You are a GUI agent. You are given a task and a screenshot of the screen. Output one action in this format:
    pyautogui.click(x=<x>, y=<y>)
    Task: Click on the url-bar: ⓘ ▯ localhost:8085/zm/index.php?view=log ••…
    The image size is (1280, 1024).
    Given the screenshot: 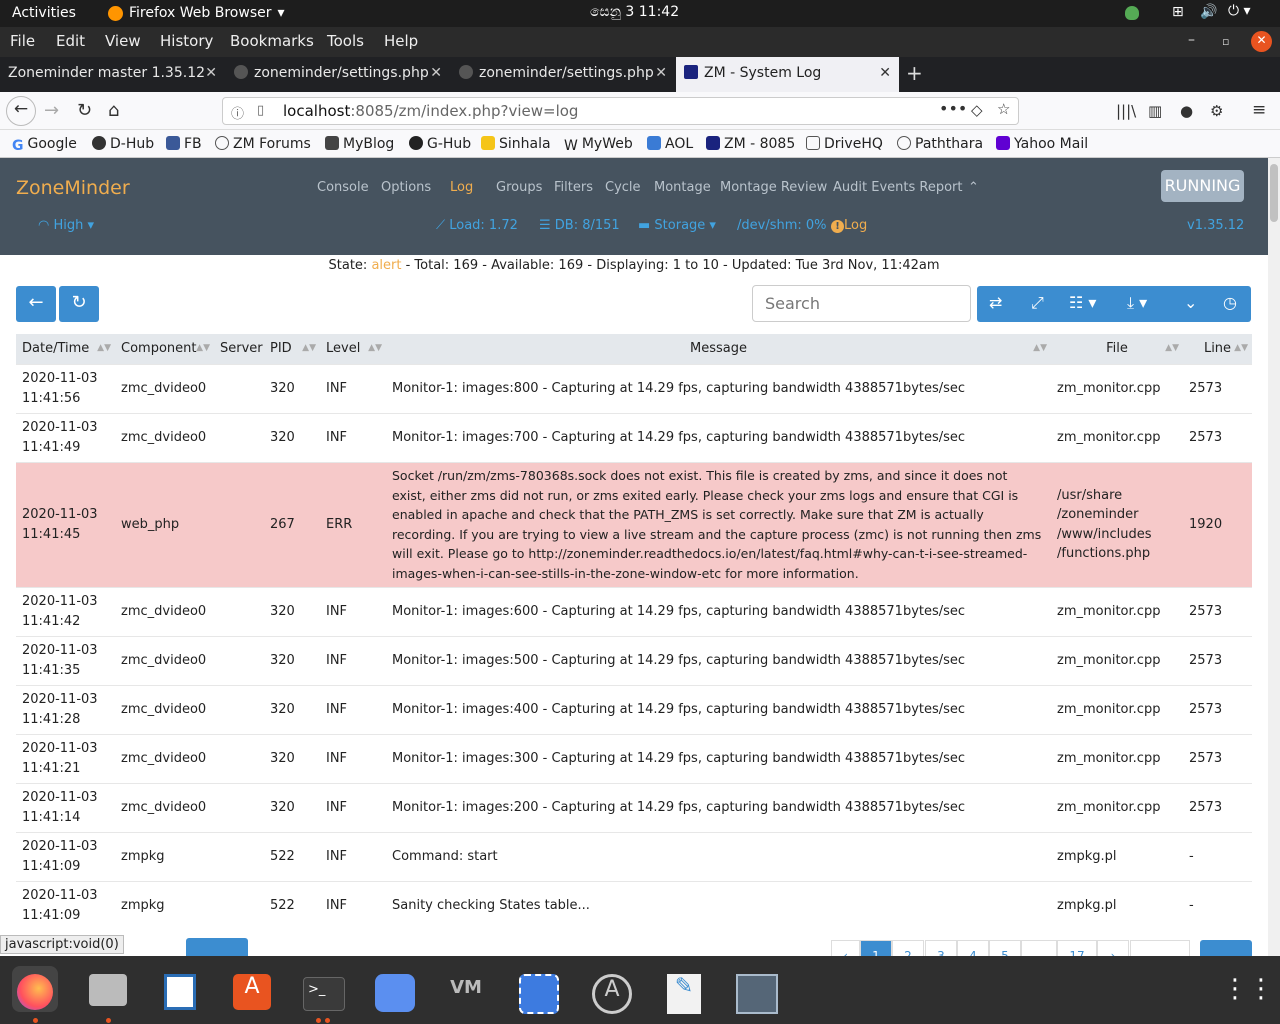 What is the action you would take?
    pyautogui.click(x=620, y=111)
    